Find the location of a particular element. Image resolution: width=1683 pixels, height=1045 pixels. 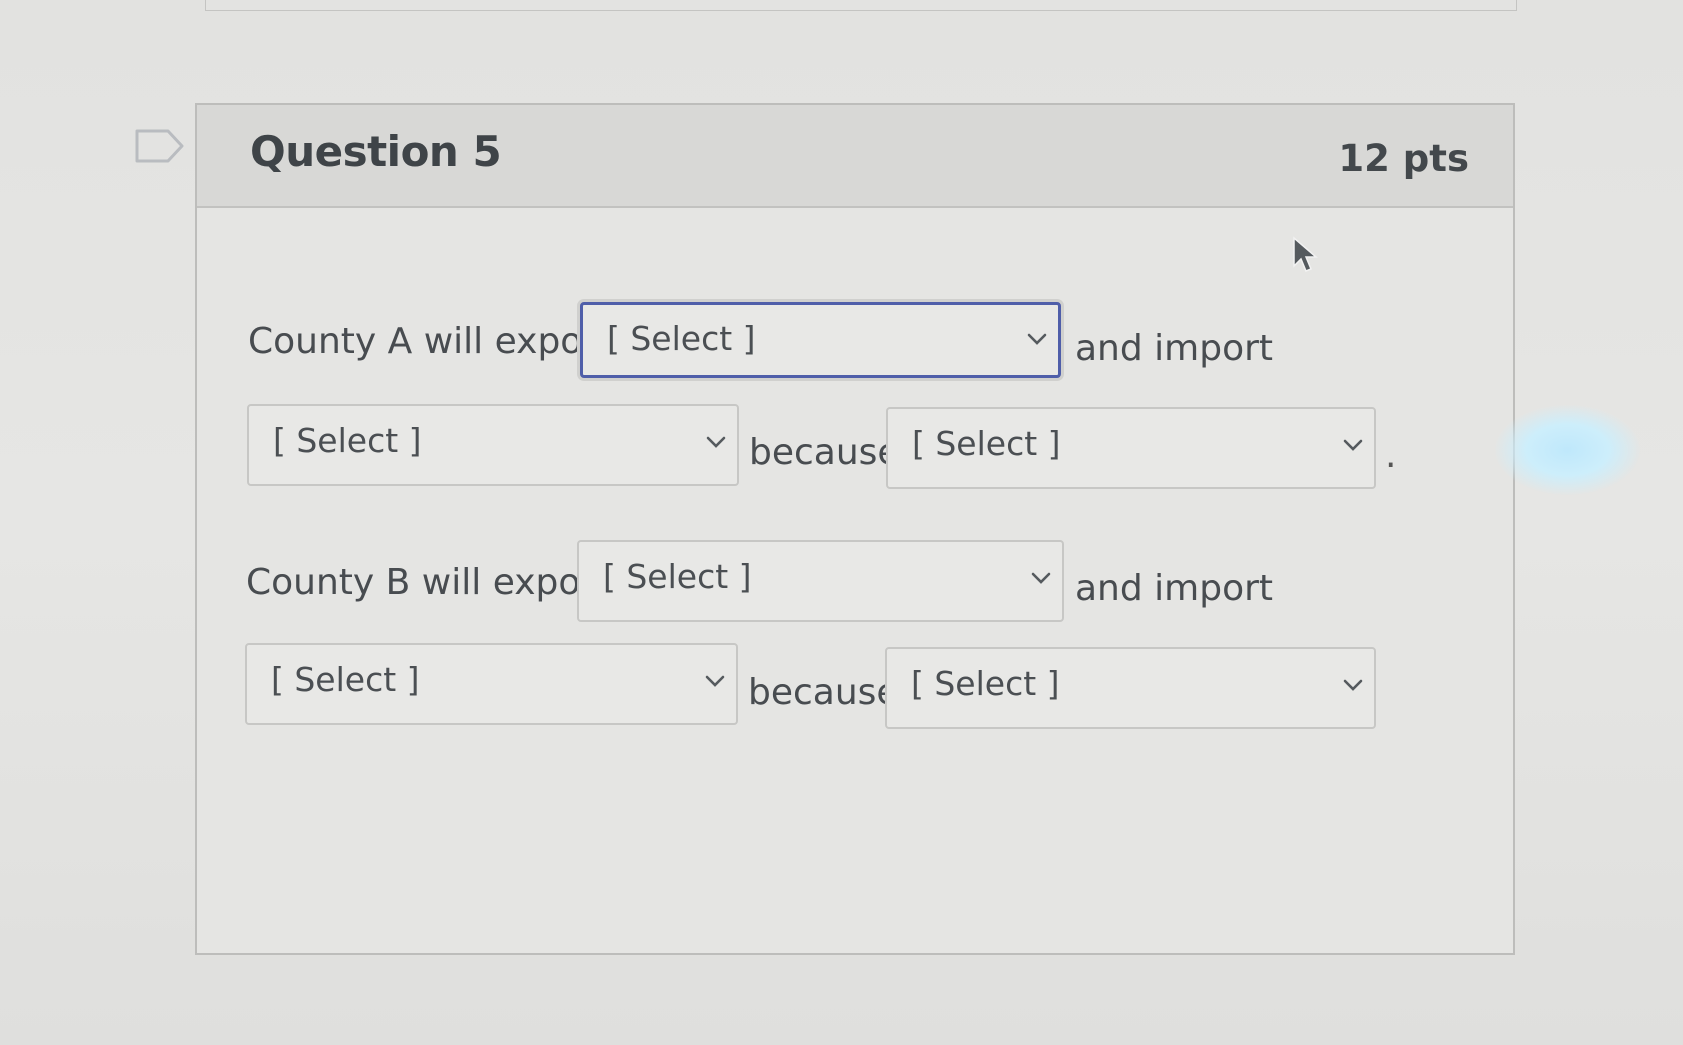

question-title: Question 5 is located at coordinates (376, 151).